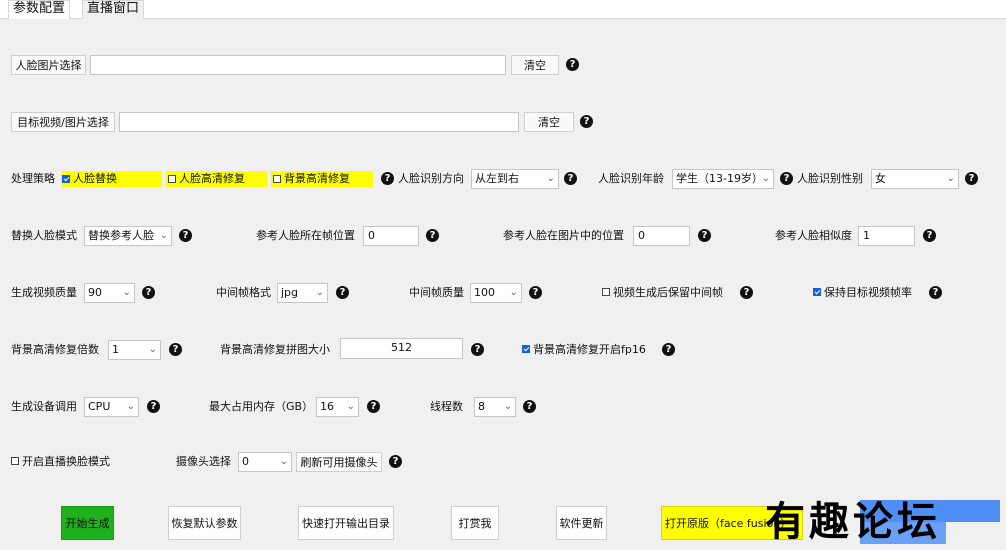  Describe the element at coordinates (99, 406) in the screenshot. I see `device-value: CPU` at that location.